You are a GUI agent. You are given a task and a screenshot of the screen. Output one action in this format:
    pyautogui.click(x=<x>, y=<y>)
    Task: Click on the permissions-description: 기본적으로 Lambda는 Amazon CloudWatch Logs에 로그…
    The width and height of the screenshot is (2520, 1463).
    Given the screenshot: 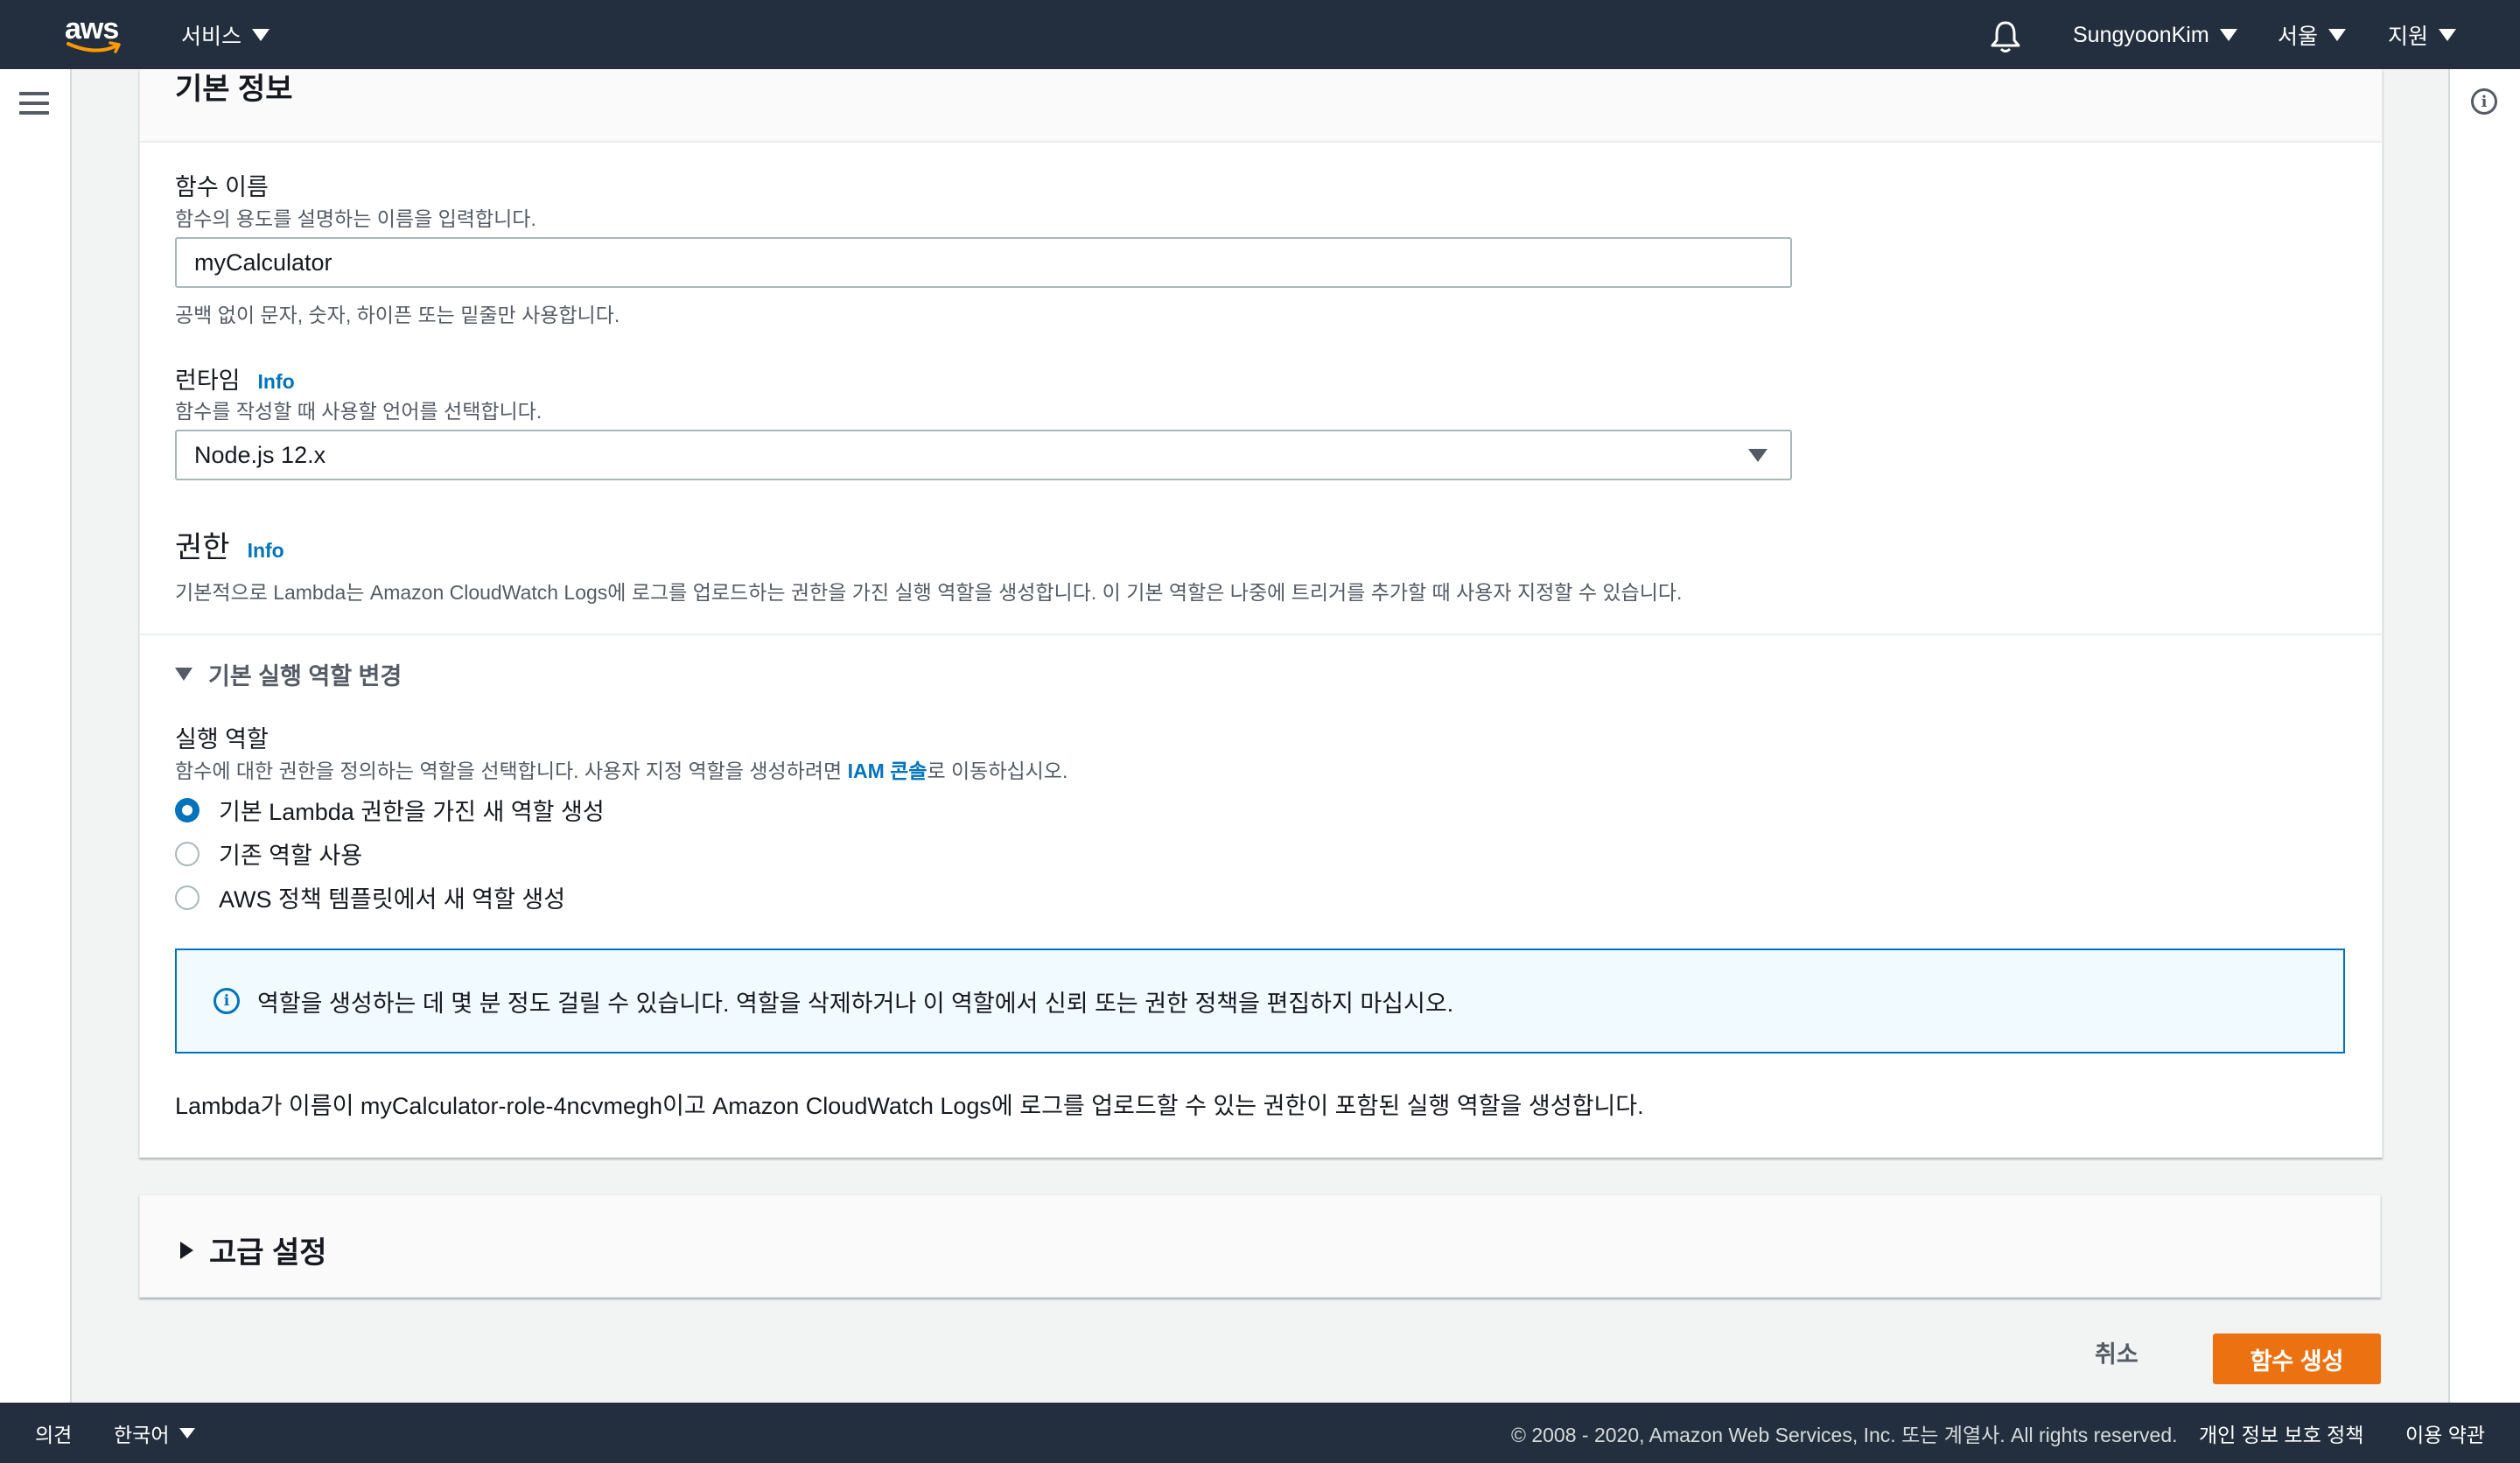 What is the action you would take?
    pyautogui.click(x=929, y=592)
    